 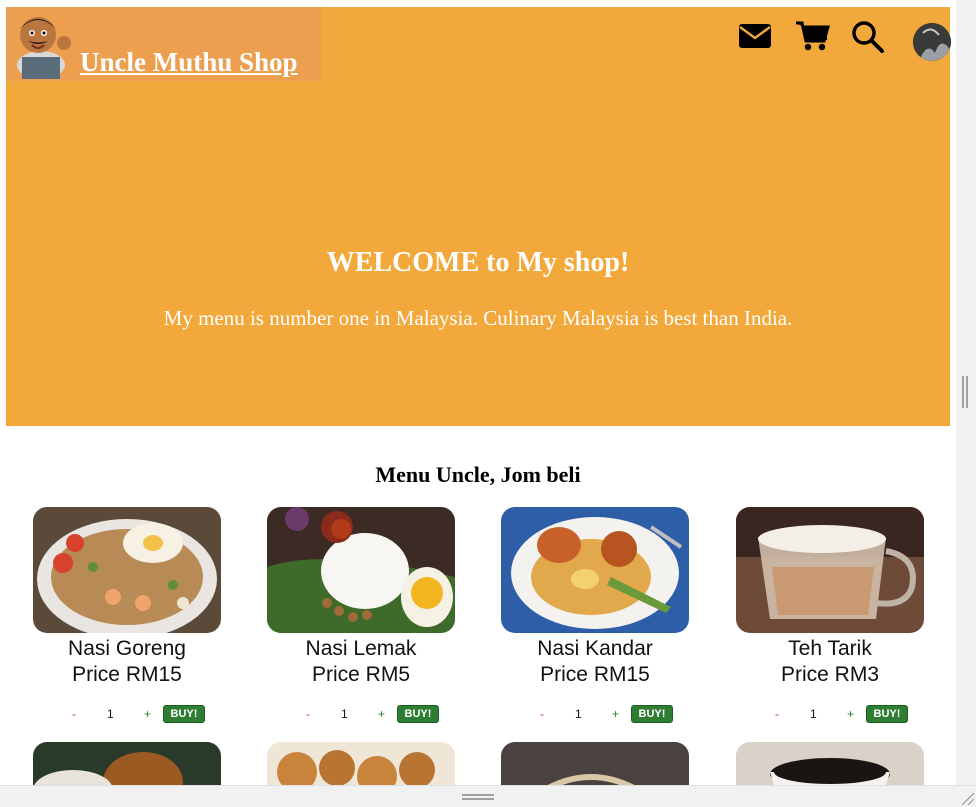 What do you see at coordinates (755, 36) in the screenshot?
I see `mail-icon` at bounding box center [755, 36].